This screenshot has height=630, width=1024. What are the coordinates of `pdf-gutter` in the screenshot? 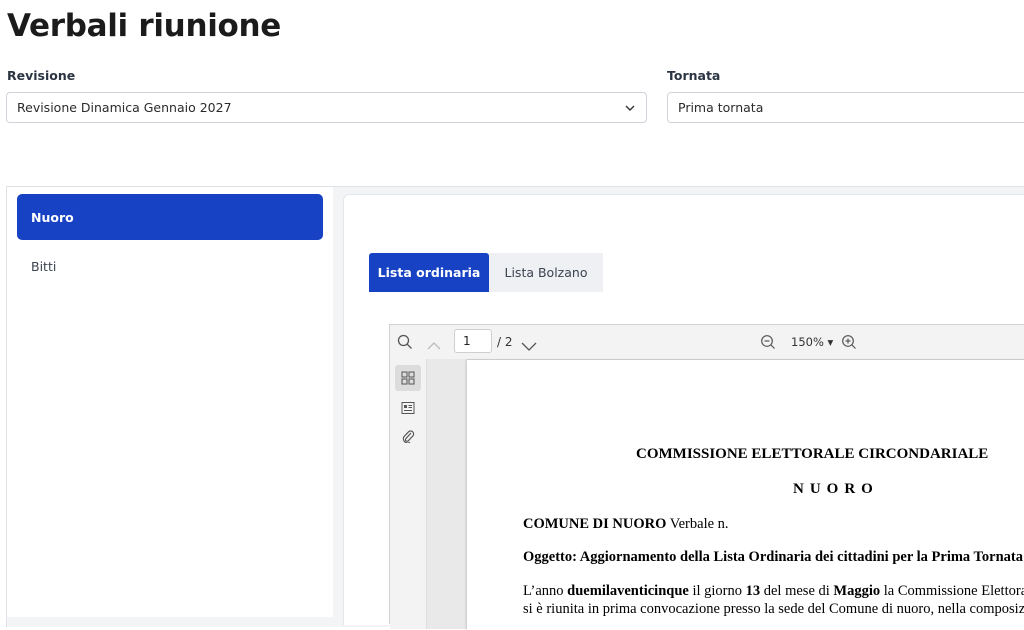 It's located at (447, 494).